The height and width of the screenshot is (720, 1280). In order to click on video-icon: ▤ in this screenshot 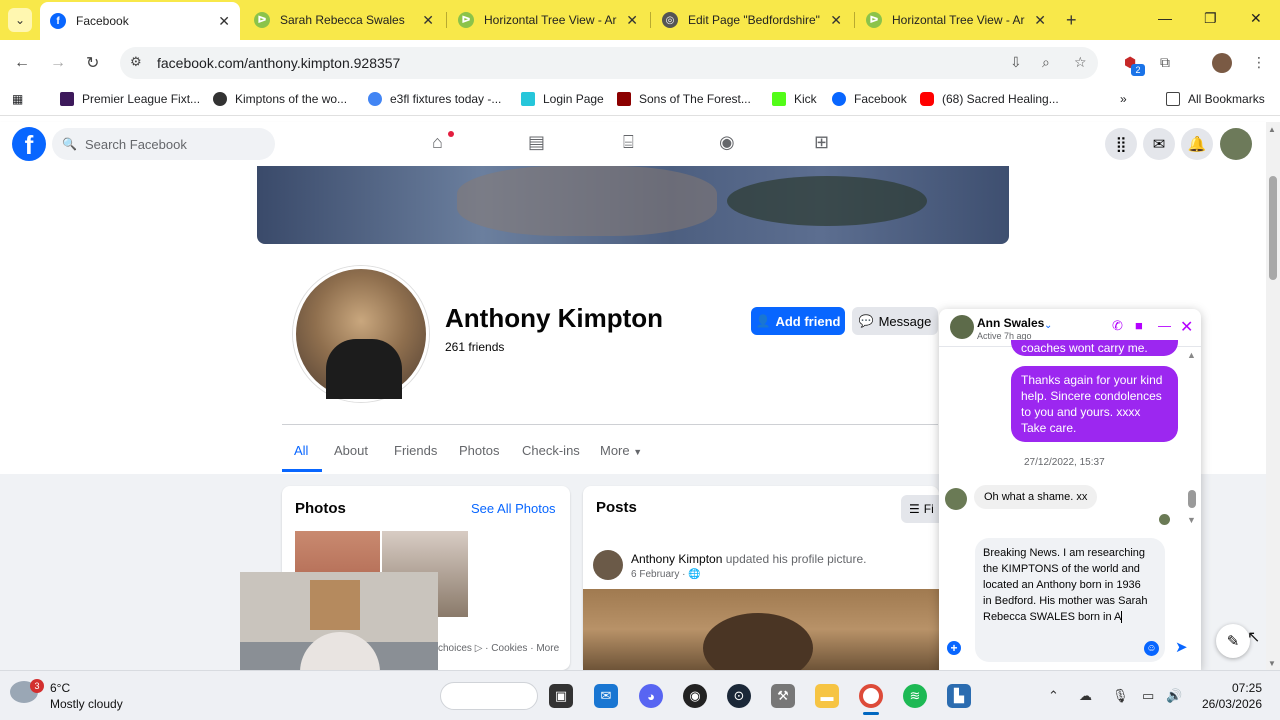, I will do `click(536, 142)`.